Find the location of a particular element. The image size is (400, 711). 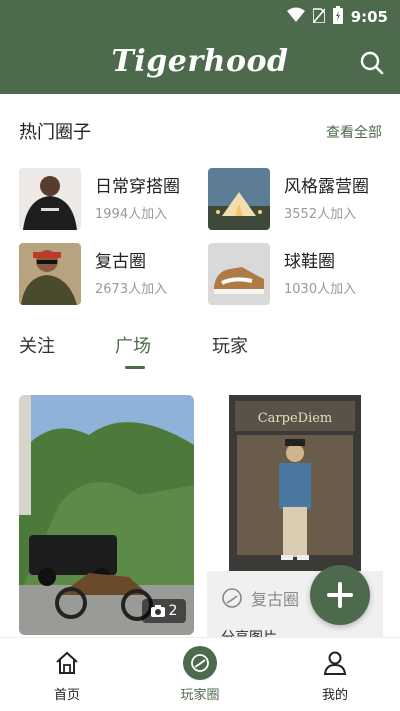

circle-item: 风格露营圈 3552人加入 is located at coordinates (298, 200).